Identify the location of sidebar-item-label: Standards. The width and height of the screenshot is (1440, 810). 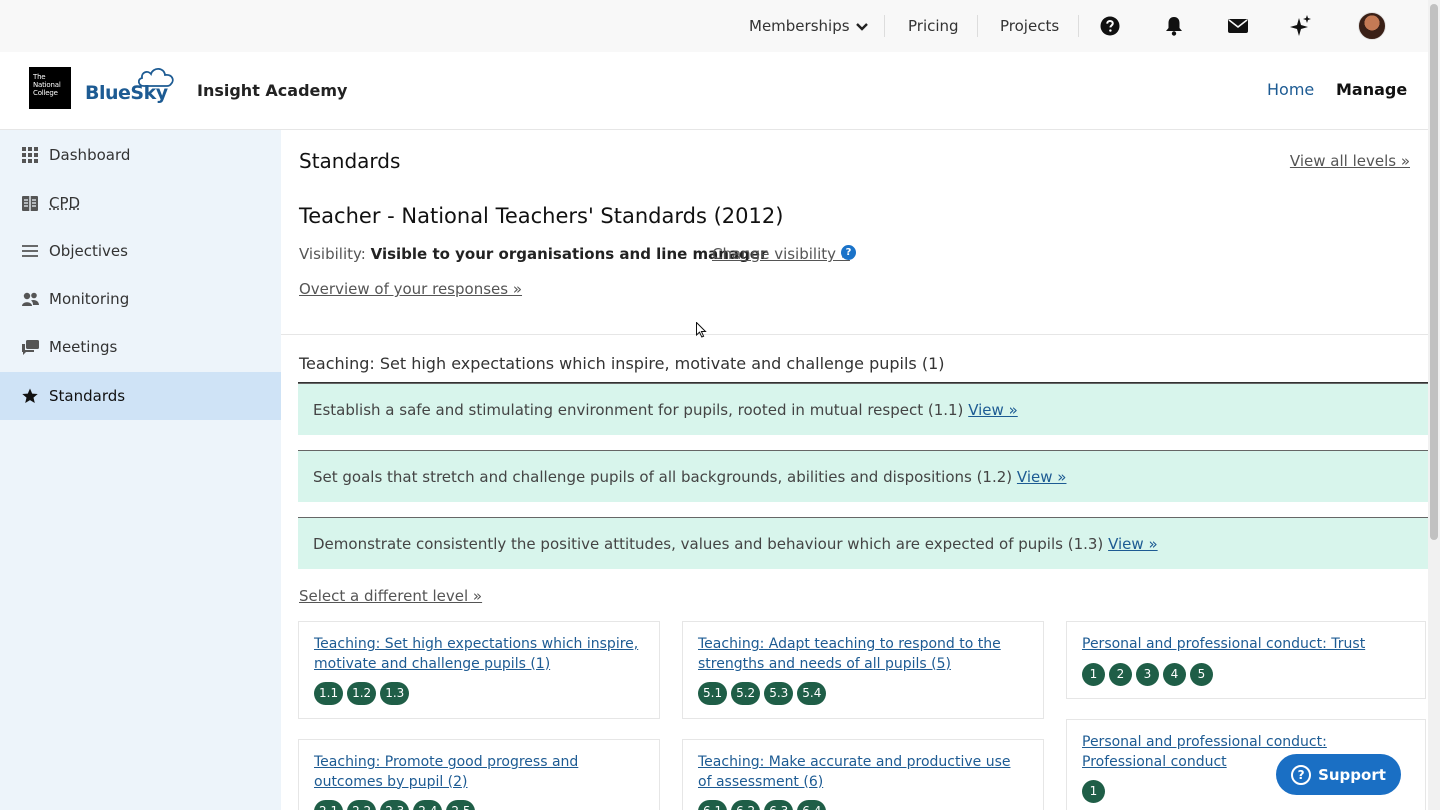
(87, 396).